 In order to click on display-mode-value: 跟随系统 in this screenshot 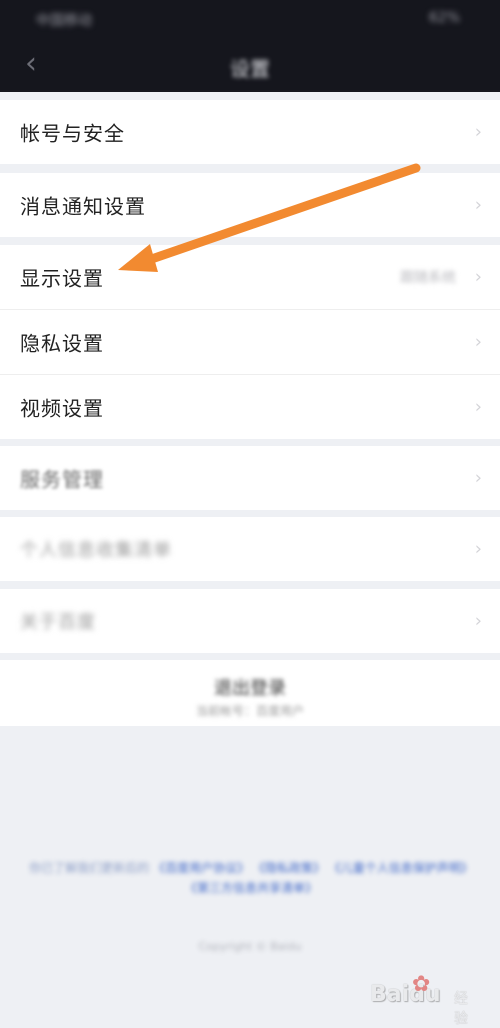, I will do `click(428, 278)`.